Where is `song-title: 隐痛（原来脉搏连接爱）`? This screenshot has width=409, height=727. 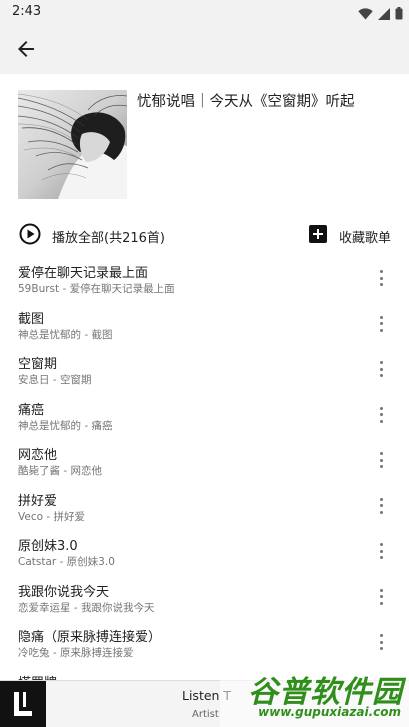
song-title: 隐痛（原来脉搏连接爱） is located at coordinates (90, 637).